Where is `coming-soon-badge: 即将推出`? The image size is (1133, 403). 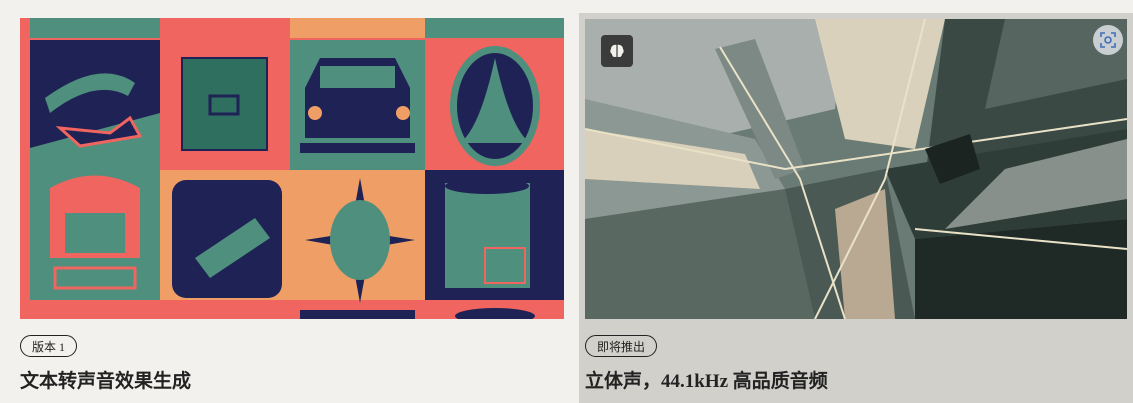
coming-soon-badge: 即将推出 is located at coordinates (621, 346).